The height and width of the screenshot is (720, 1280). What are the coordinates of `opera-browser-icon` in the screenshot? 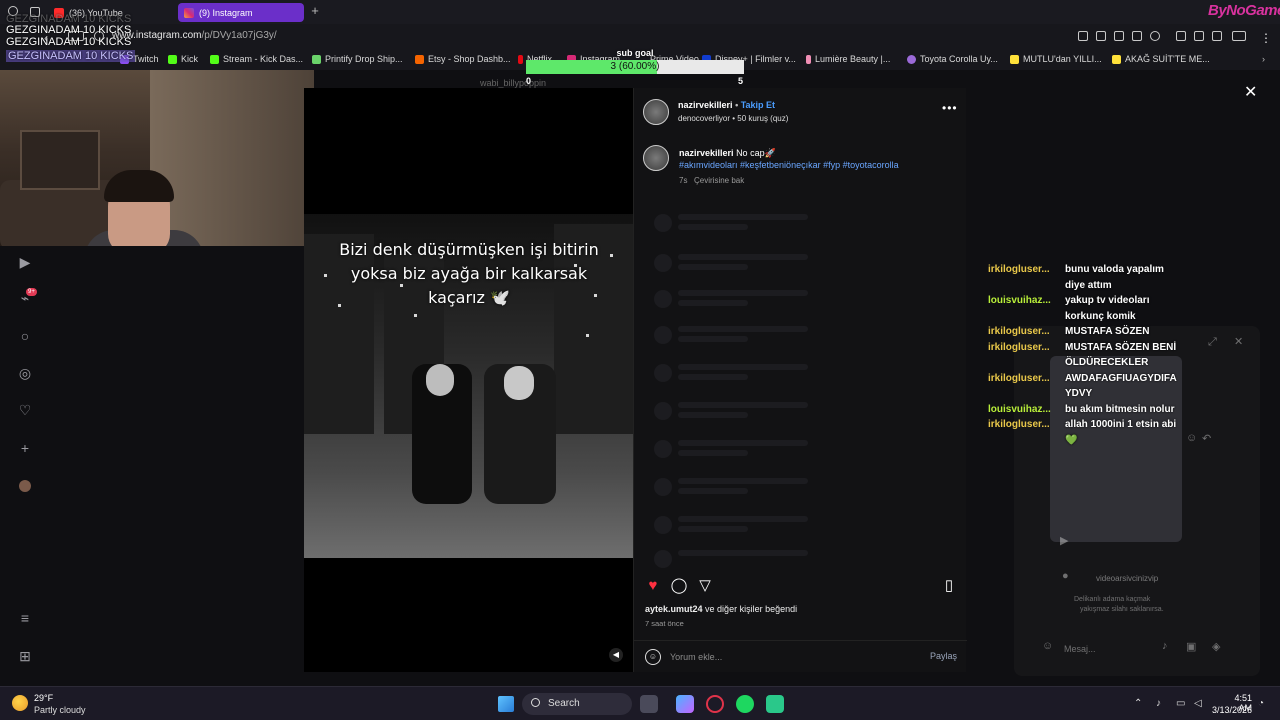 It's located at (715, 704).